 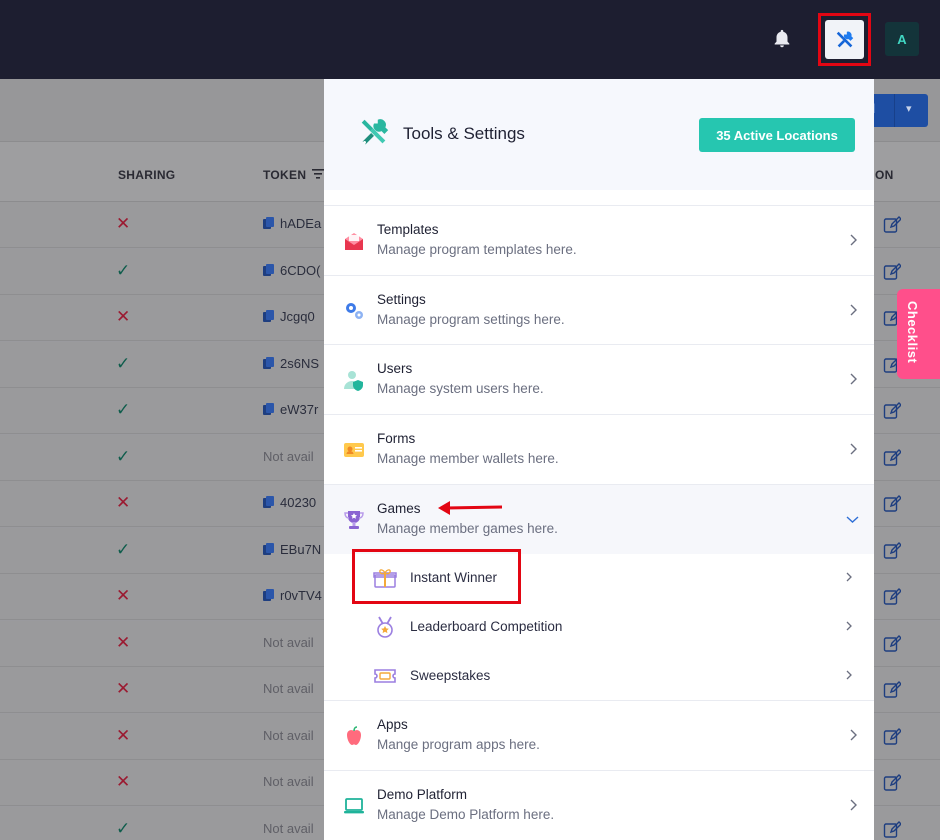 I want to click on menu-item-desc: Manage program templates here., so click(x=477, y=249).